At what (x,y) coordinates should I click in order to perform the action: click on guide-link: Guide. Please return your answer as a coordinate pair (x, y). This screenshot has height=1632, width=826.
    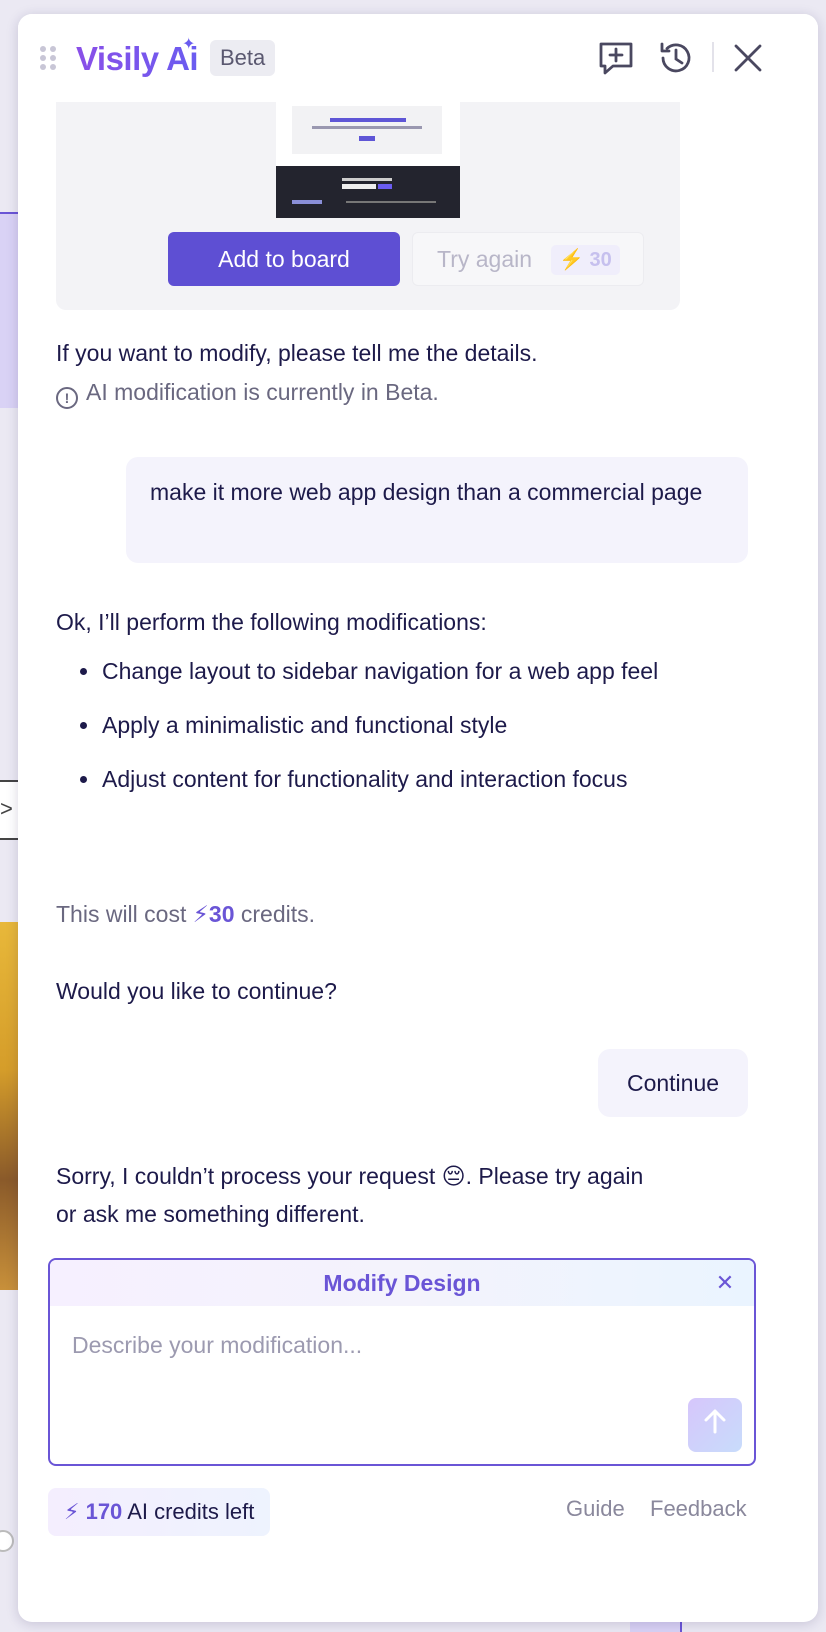
    Looking at the image, I should click on (595, 1509).